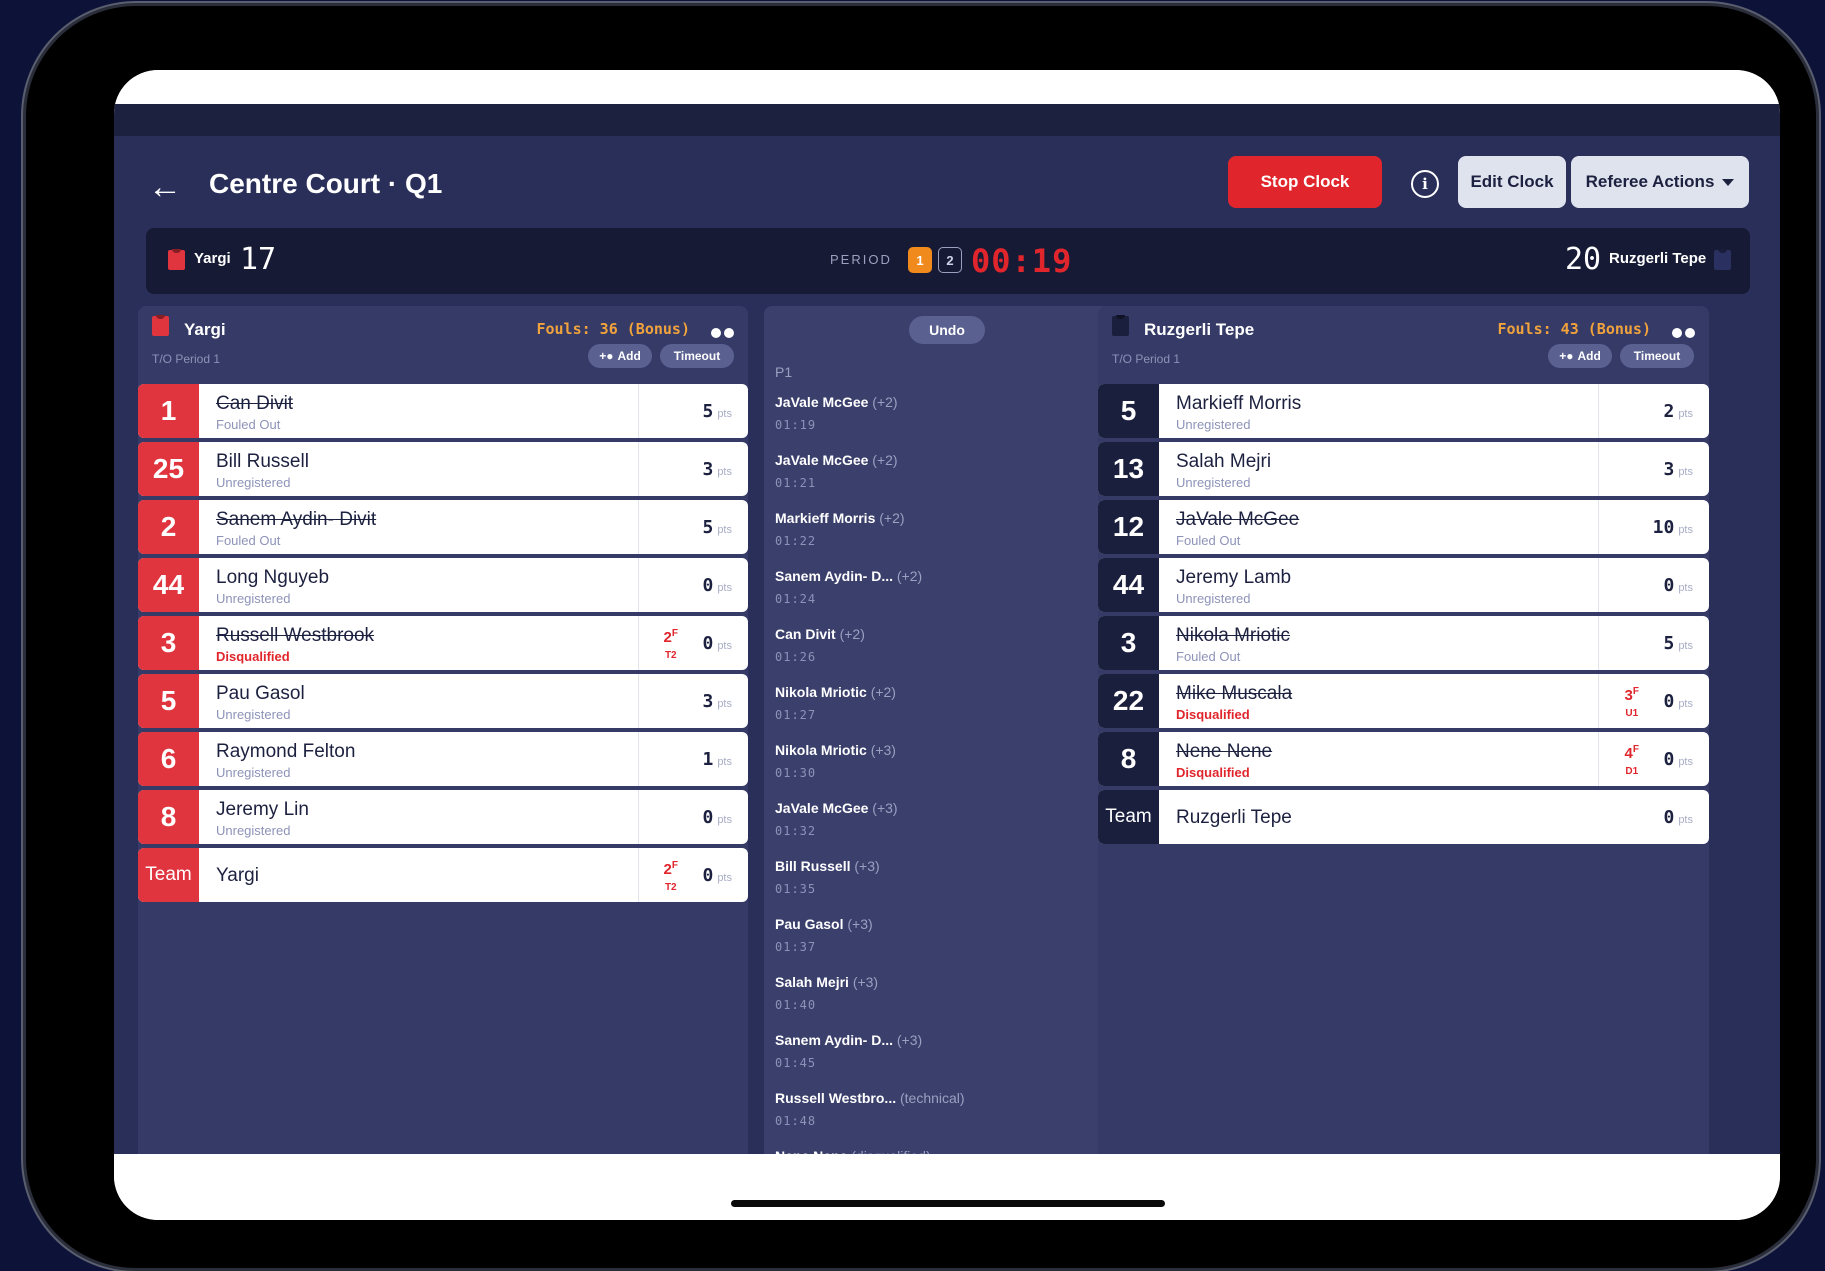 The image size is (1825, 1271). I want to click on event-item: Nikola Mriotic (+2)01:27×, so click(947, 713).